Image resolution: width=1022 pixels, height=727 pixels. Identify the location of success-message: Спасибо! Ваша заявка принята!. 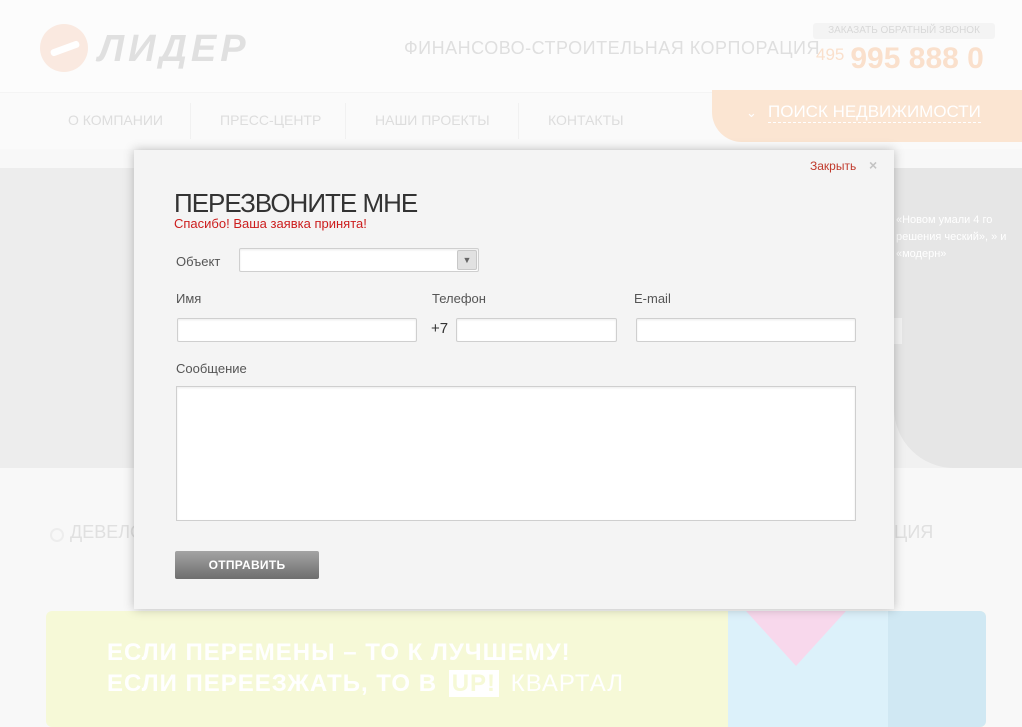
(270, 223).